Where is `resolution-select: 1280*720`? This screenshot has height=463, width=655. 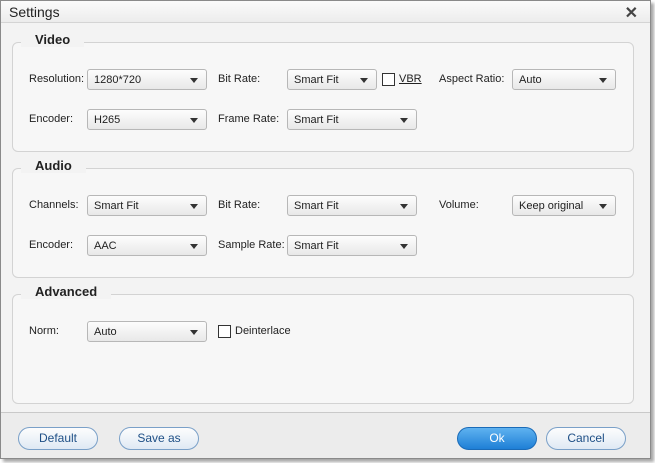
resolution-select: 1280*720 is located at coordinates (147, 79).